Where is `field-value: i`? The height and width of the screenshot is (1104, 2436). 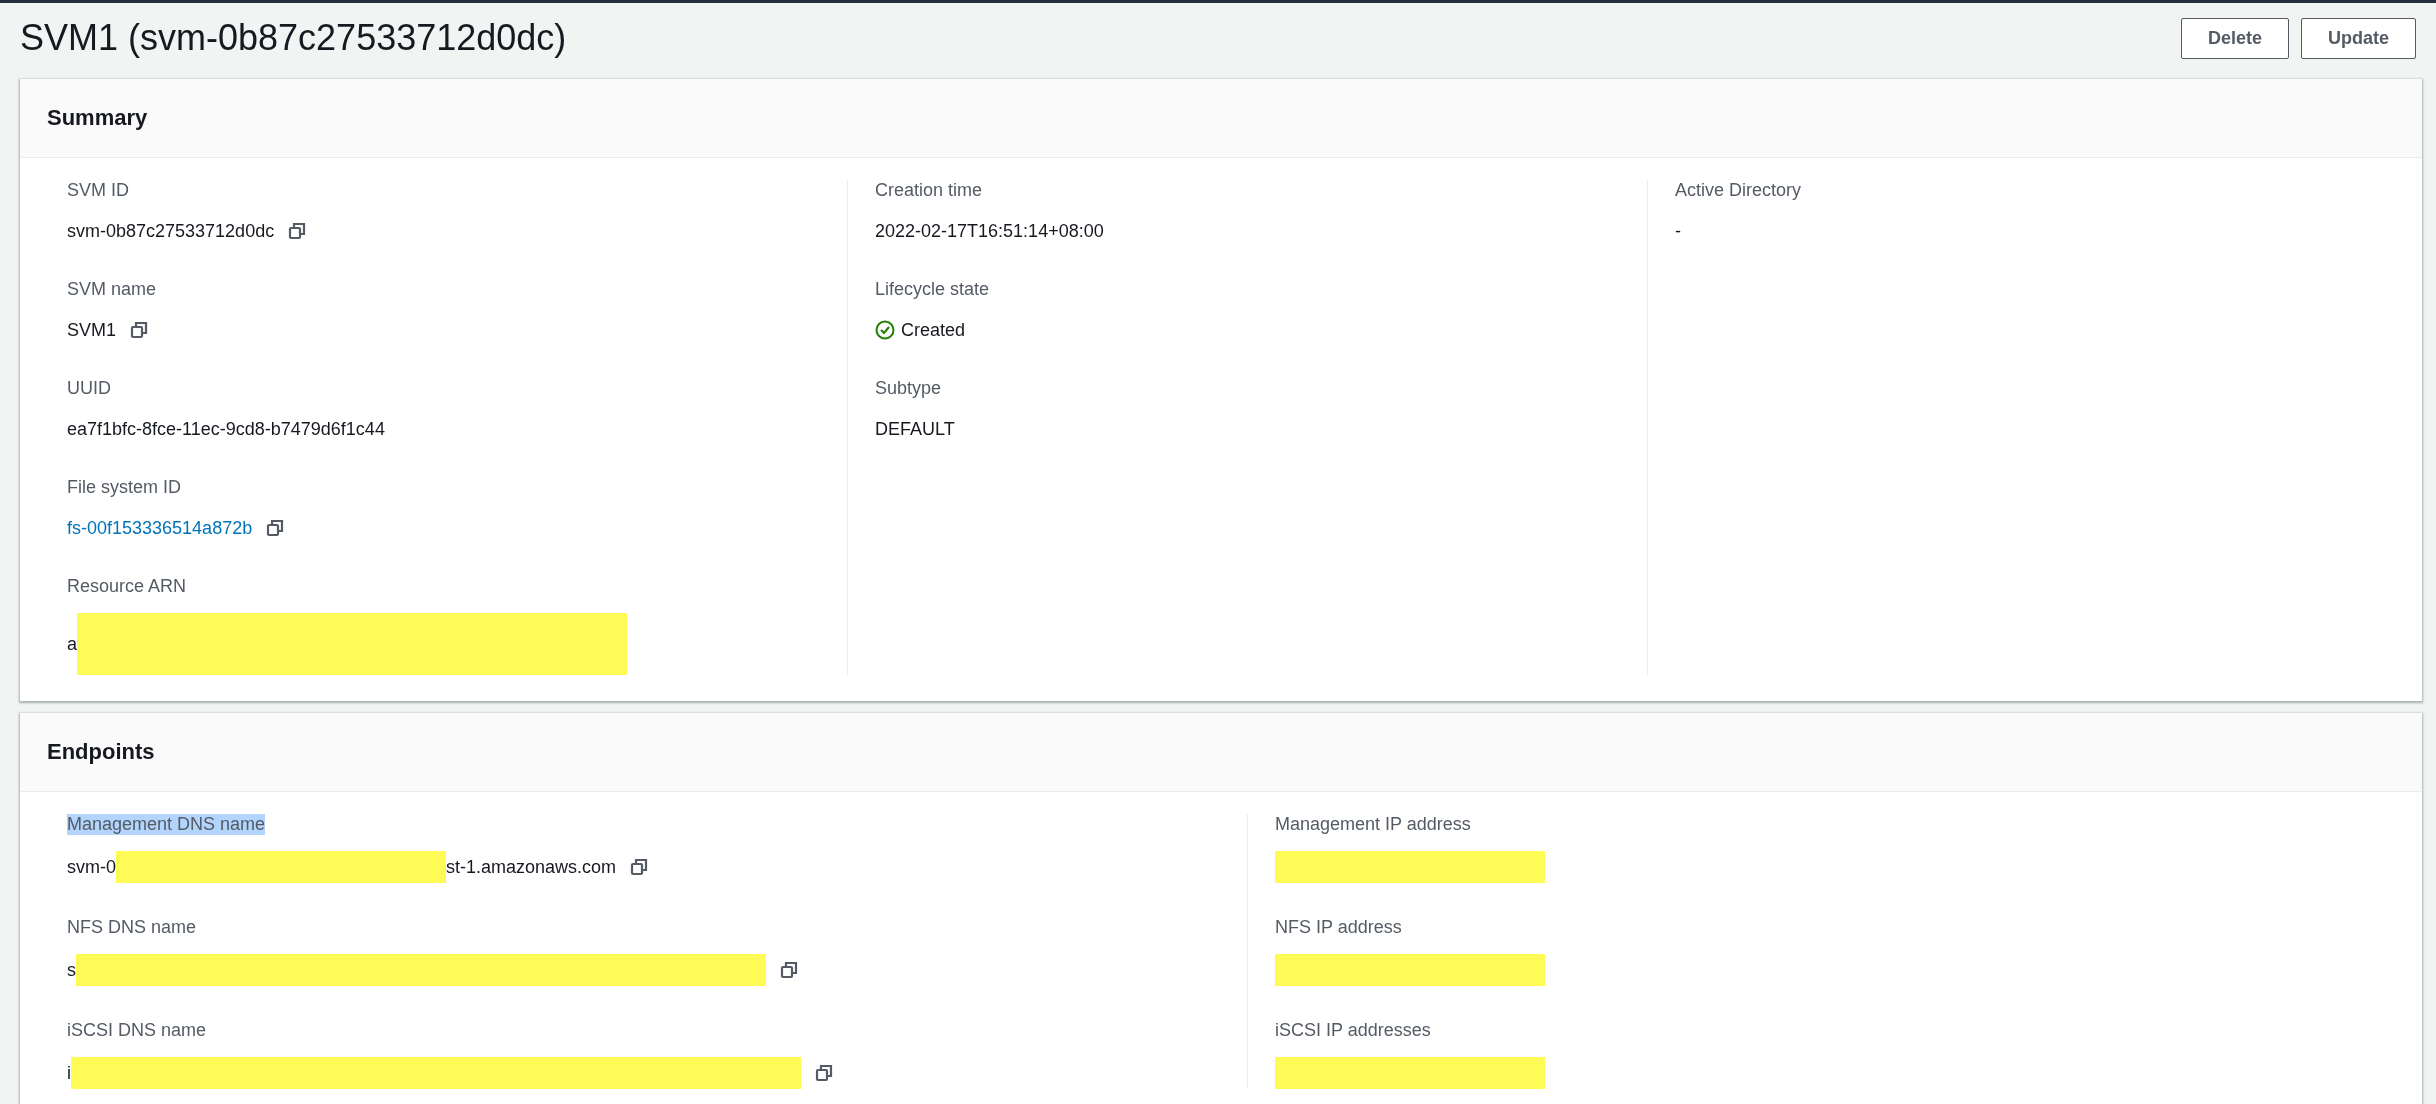
field-value: i is located at coordinates (69, 1073).